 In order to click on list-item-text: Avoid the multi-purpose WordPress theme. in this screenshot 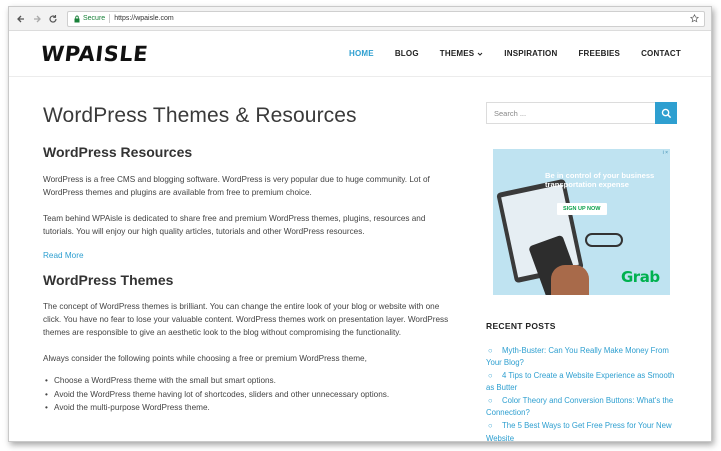, I will do `click(132, 408)`.